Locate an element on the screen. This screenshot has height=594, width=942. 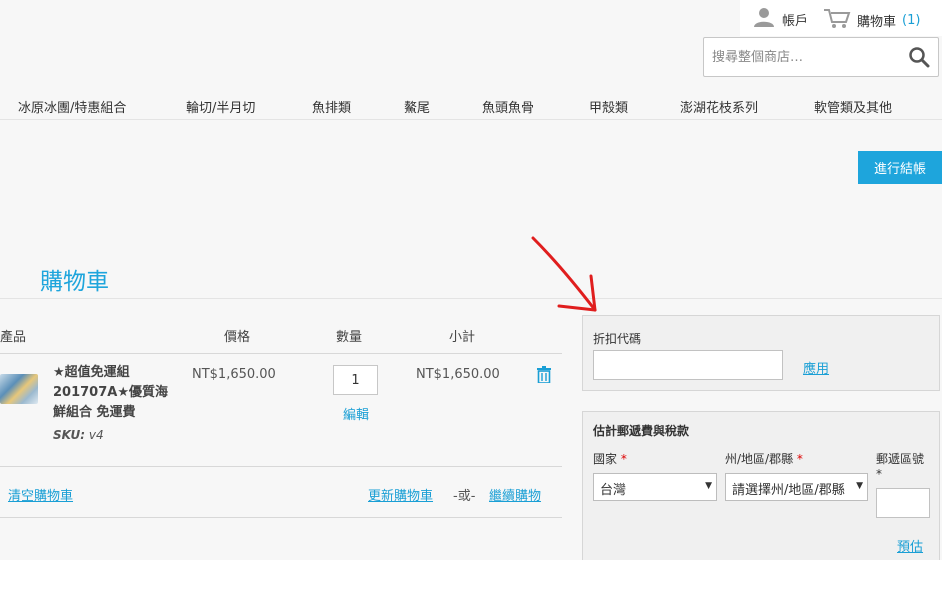
cart-icon is located at coordinates (837, 20).